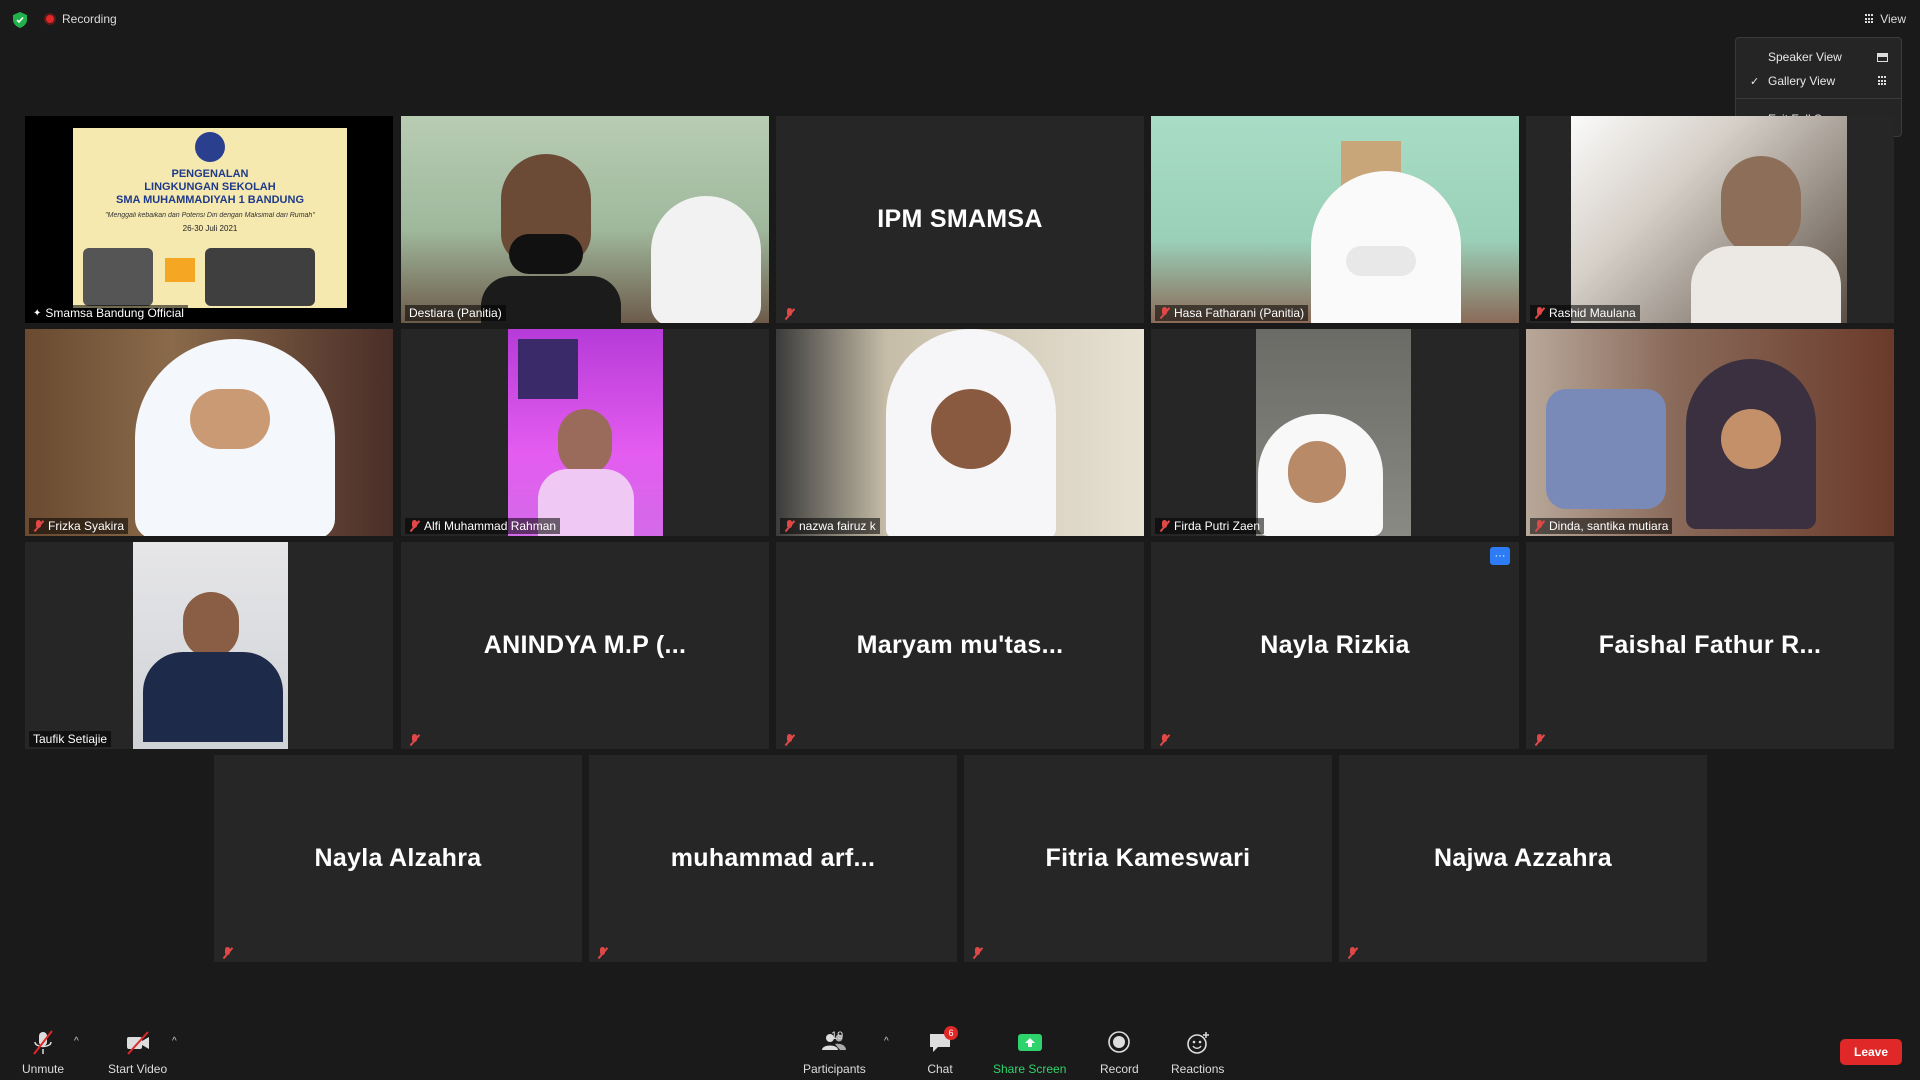 This screenshot has height=1080, width=1920. I want to click on video-tile-nazwa-fairuz: nazwa fairuz k, so click(960, 432).